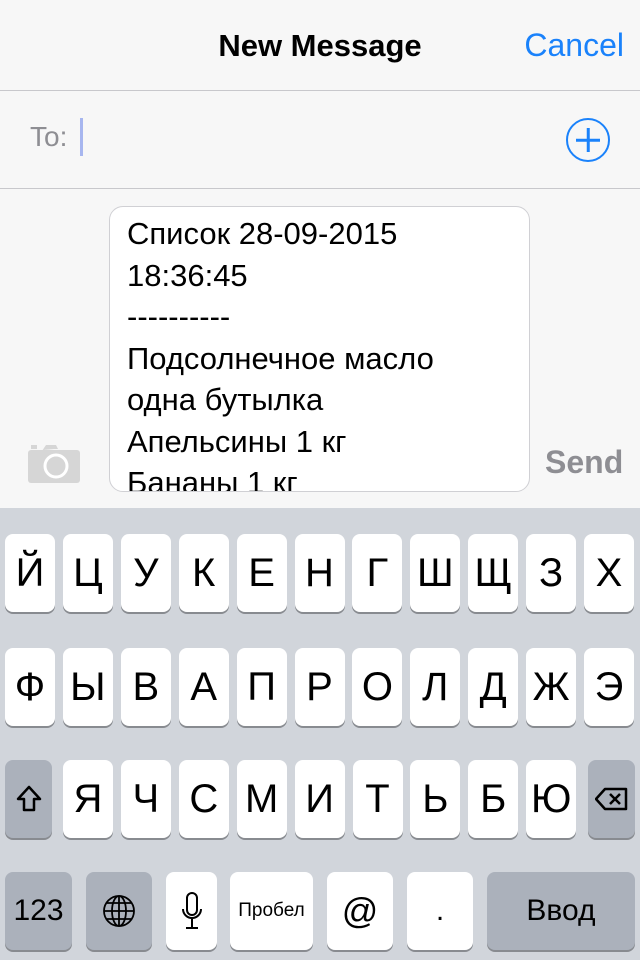 Image resolution: width=640 pixels, height=960 pixels. What do you see at coordinates (493, 687) in the screenshot?
I see `key-Д: Д` at bounding box center [493, 687].